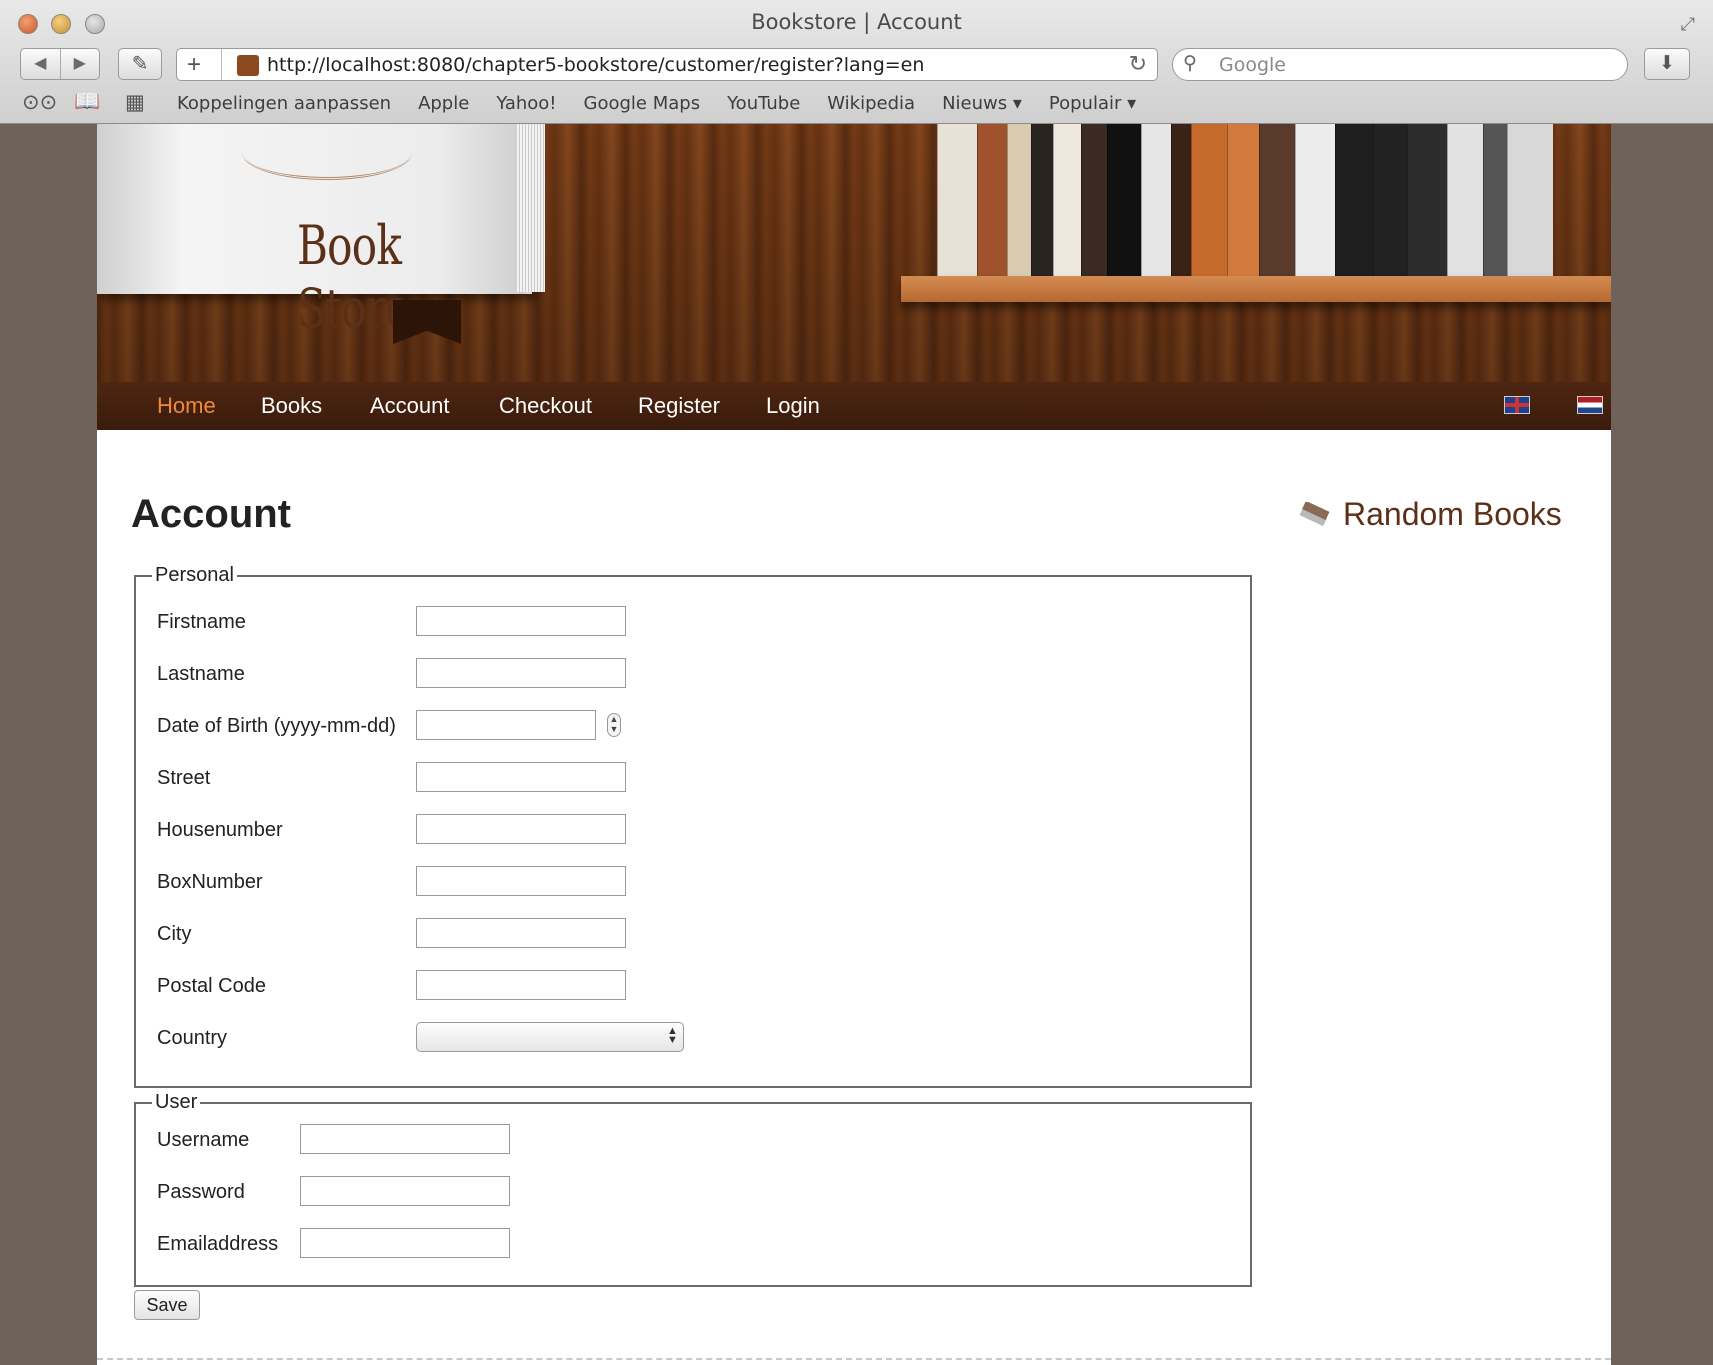  Describe the element at coordinates (176, 1102) in the screenshot. I see `user-legend: User` at that location.